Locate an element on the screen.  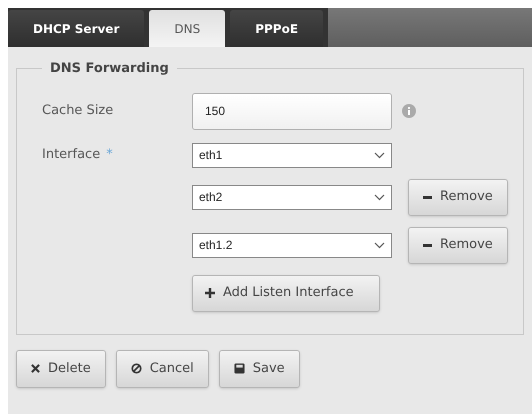
delete-button: Delete is located at coordinates (61, 369).